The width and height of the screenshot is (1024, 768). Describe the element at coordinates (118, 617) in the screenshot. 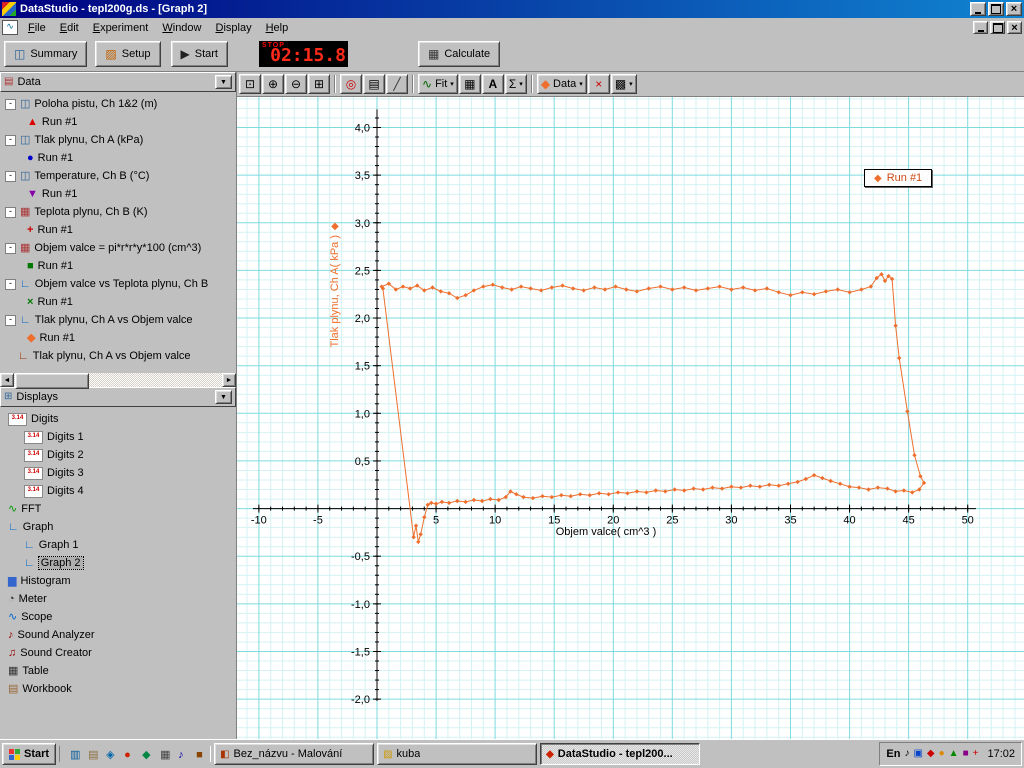

I see `display-item-scope: ∿ Scope` at that location.